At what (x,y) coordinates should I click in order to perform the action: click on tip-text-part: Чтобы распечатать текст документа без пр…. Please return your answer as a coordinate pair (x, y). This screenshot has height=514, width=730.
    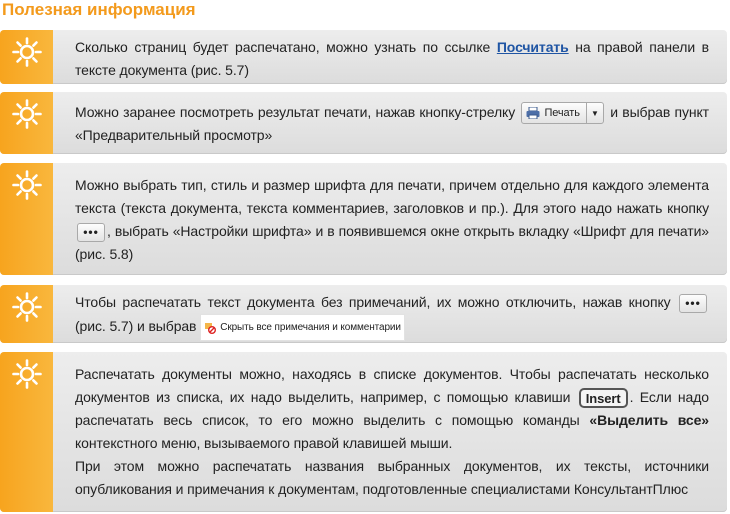
    Looking at the image, I should click on (376, 302).